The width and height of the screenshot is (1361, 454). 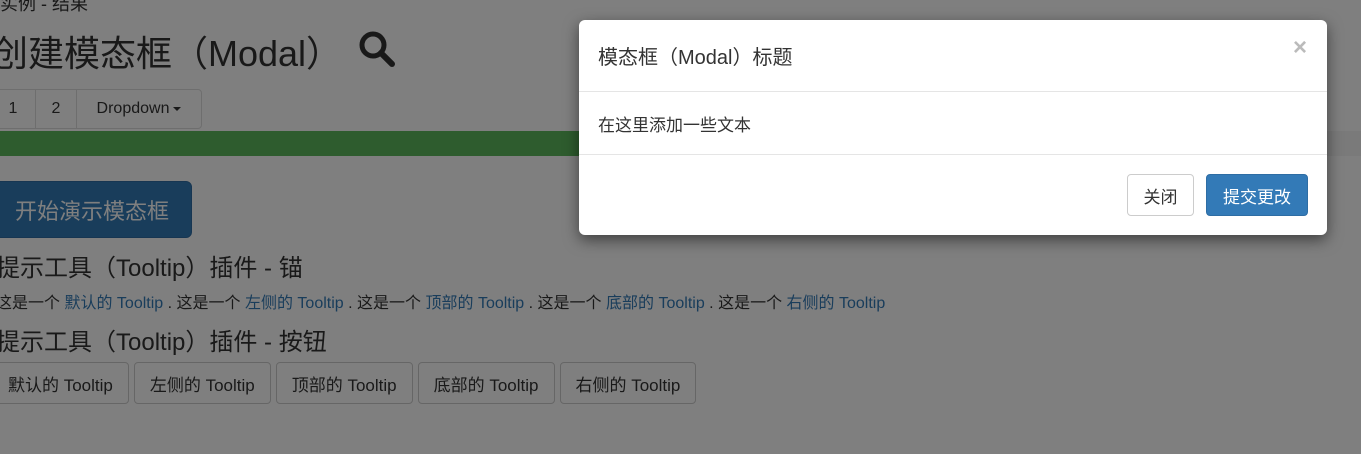 What do you see at coordinates (674, 125) in the screenshot?
I see `modal-body-text: 在这里添加一些文本` at bounding box center [674, 125].